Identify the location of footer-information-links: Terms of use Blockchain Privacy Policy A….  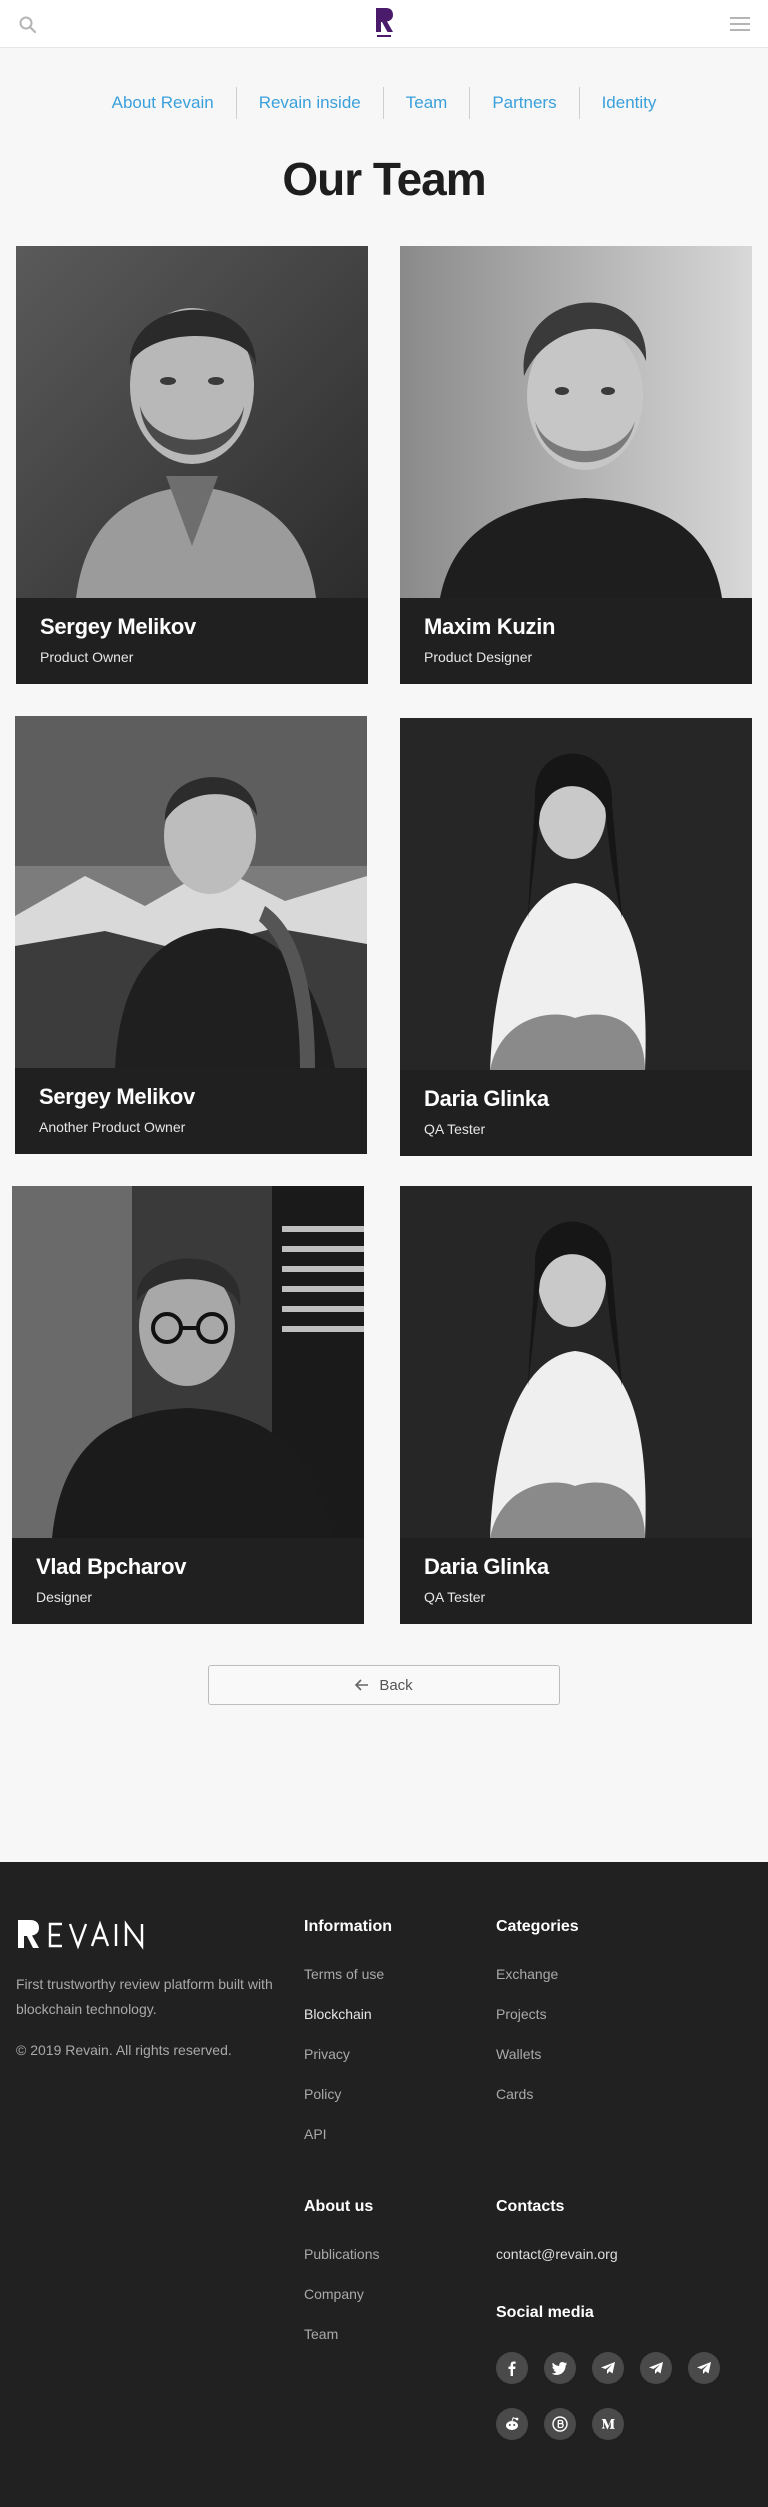
(344, 2066).